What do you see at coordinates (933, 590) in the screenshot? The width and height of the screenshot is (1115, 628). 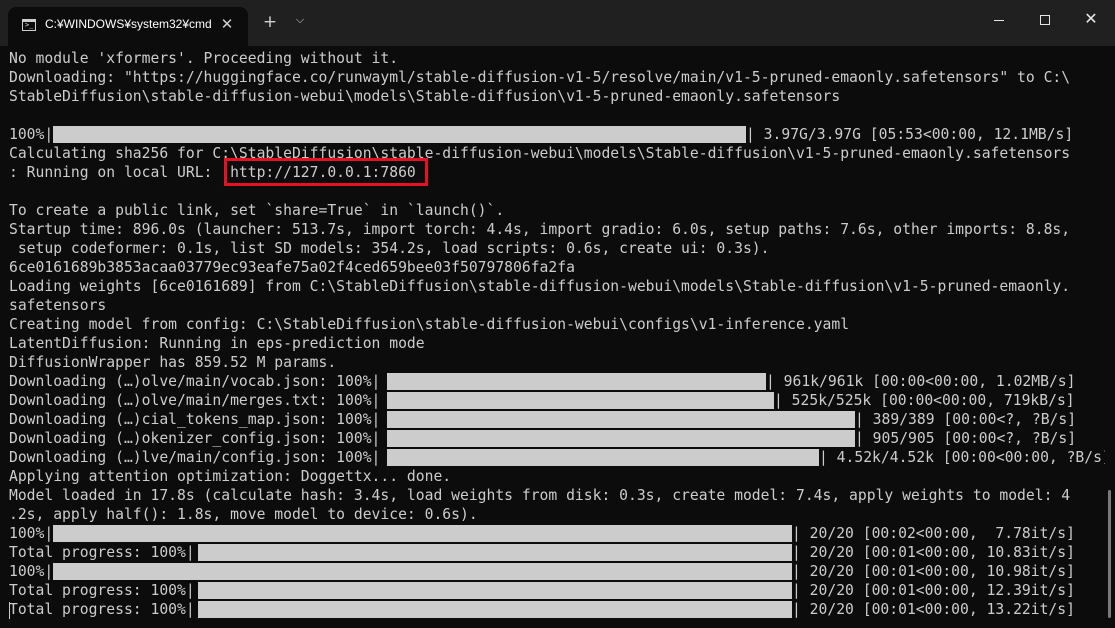 I see `progress-stats: | 20/20 [00:01<00:00, 12.39it/s]` at bounding box center [933, 590].